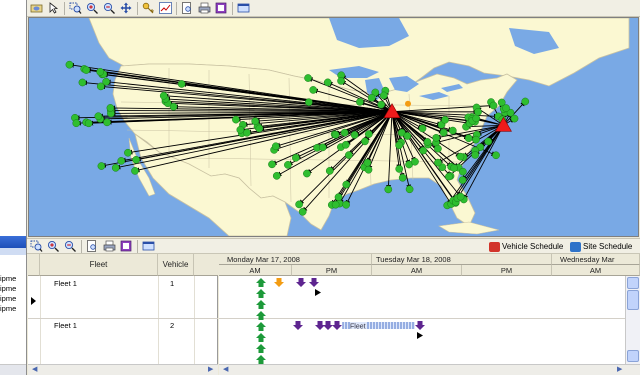 This screenshot has width=640, height=375. I want to click on pointer-icon, so click(53, 8).